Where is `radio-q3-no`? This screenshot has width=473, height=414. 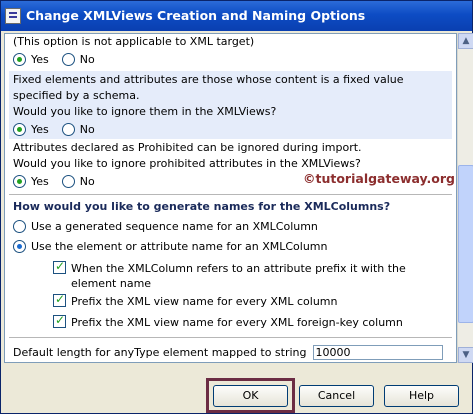
radio-q3-no is located at coordinates (68, 181).